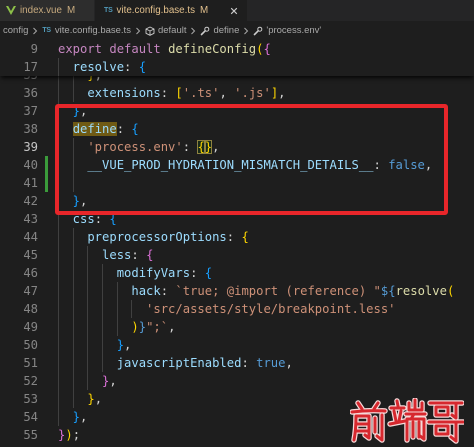 The image size is (474, 447). What do you see at coordinates (95, 255) in the screenshot?
I see `code-token: less` at bounding box center [95, 255].